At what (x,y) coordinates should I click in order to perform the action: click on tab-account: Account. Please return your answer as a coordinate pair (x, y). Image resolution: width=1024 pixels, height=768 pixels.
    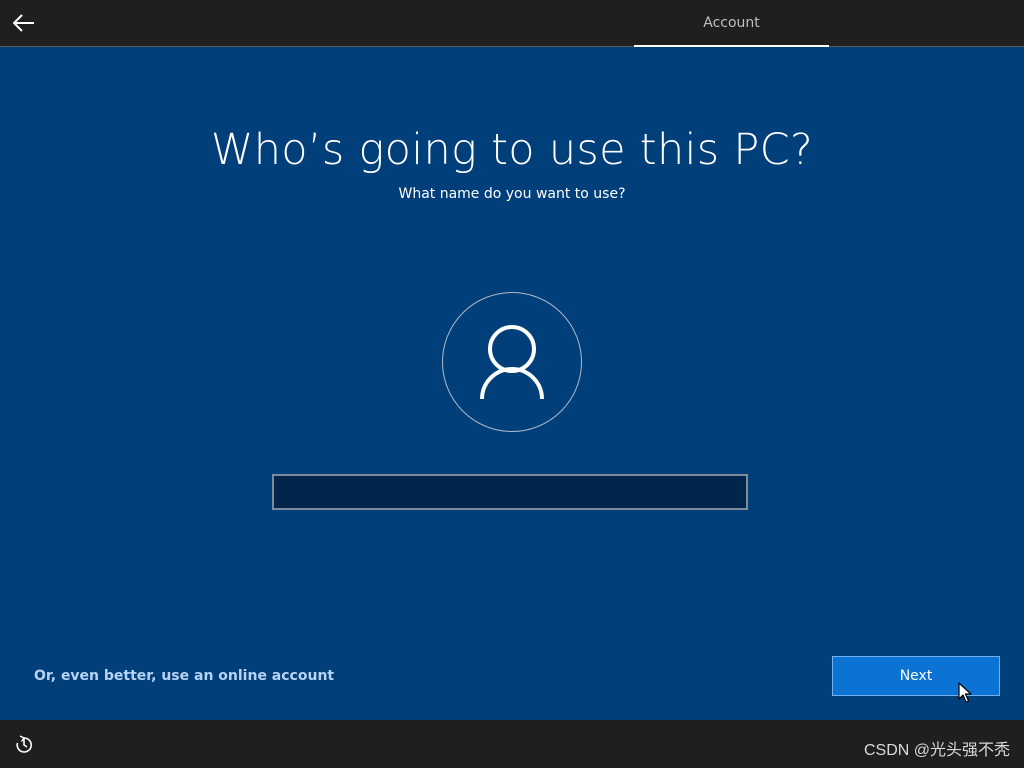
    Looking at the image, I should click on (731, 23).